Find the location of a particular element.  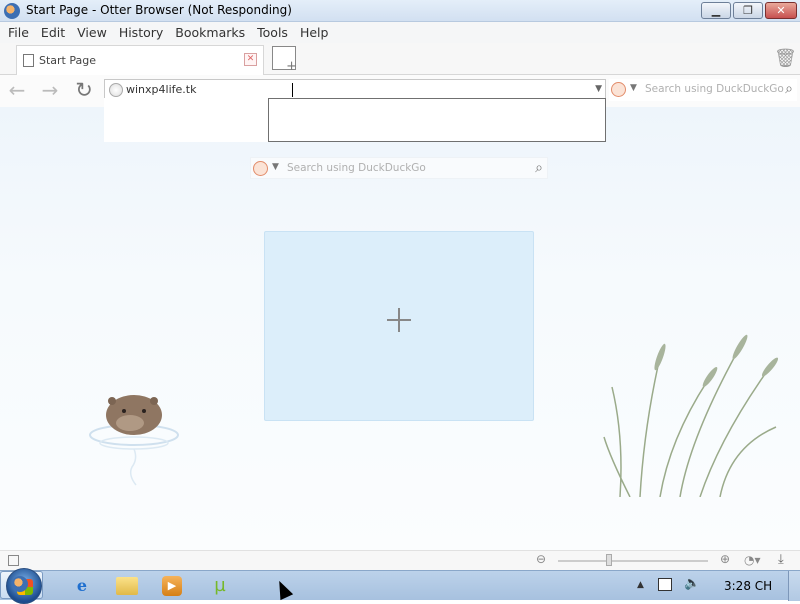

zoom-in-icon: ⊕ is located at coordinates (725, 559).